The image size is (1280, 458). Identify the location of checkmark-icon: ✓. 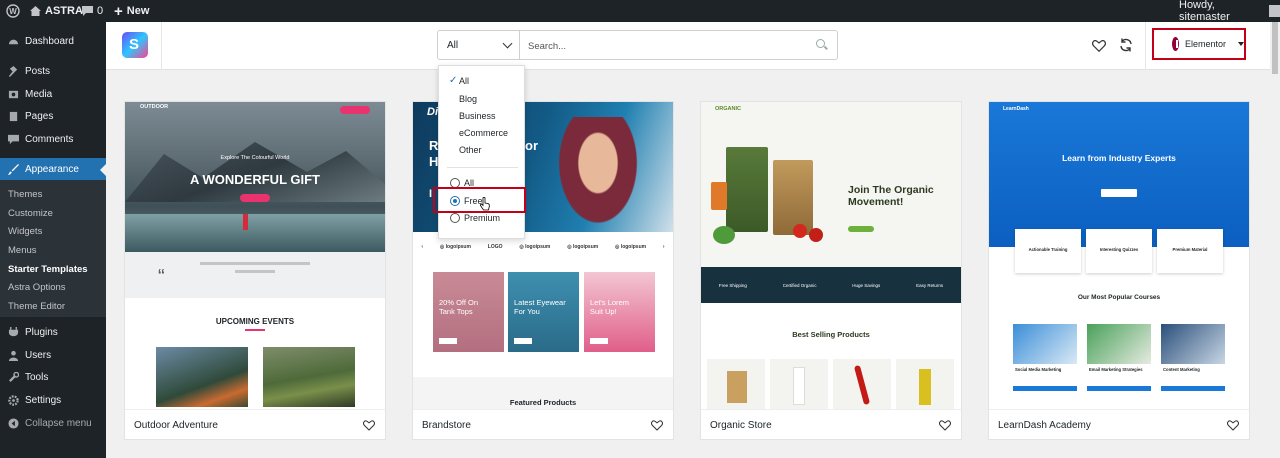
(453, 80).